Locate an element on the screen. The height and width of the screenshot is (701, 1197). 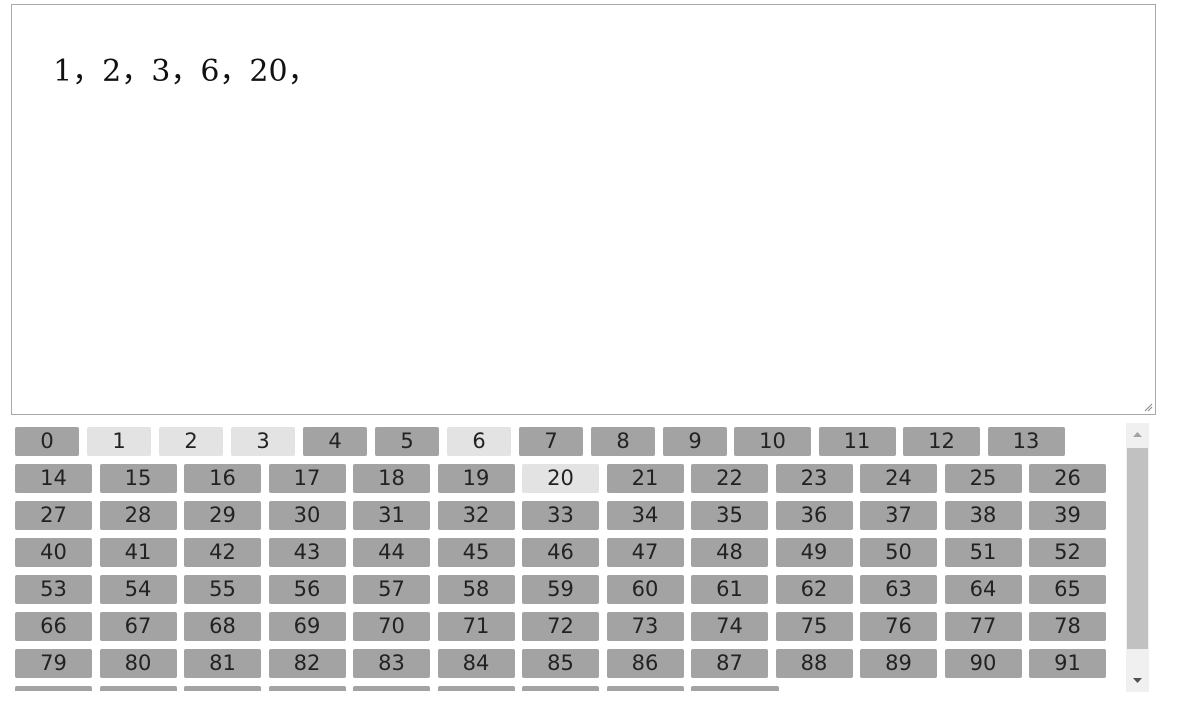
number-button-16: 16 is located at coordinates (222, 478).